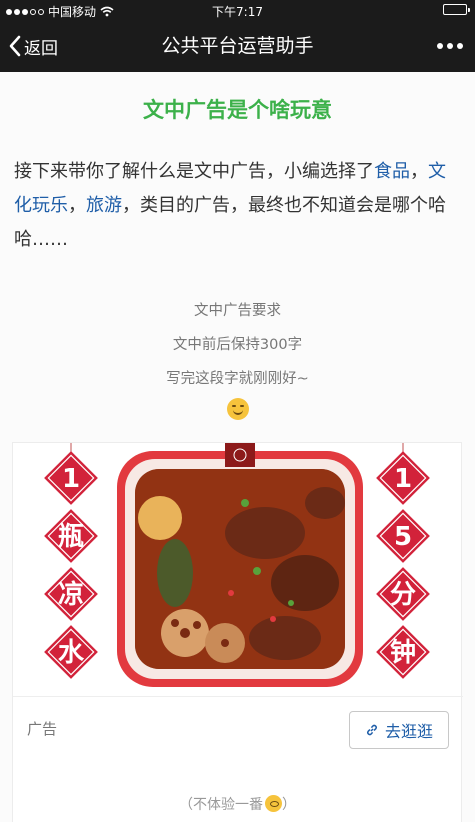 The width and height of the screenshot is (475, 822). What do you see at coordinates (71, 595) in the screenshot?
I see `ad-left-char: 凉` at bounding box center [71, 595].